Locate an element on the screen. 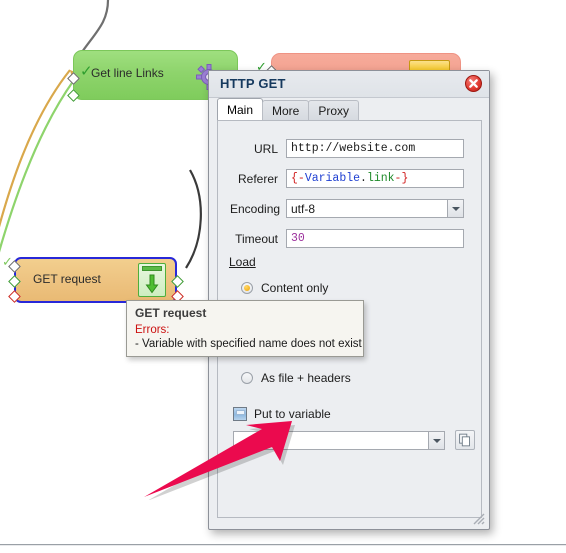 The image size is (566, 553). dialog-titlebar: HTTP GET is located at coordinates (349, 84).